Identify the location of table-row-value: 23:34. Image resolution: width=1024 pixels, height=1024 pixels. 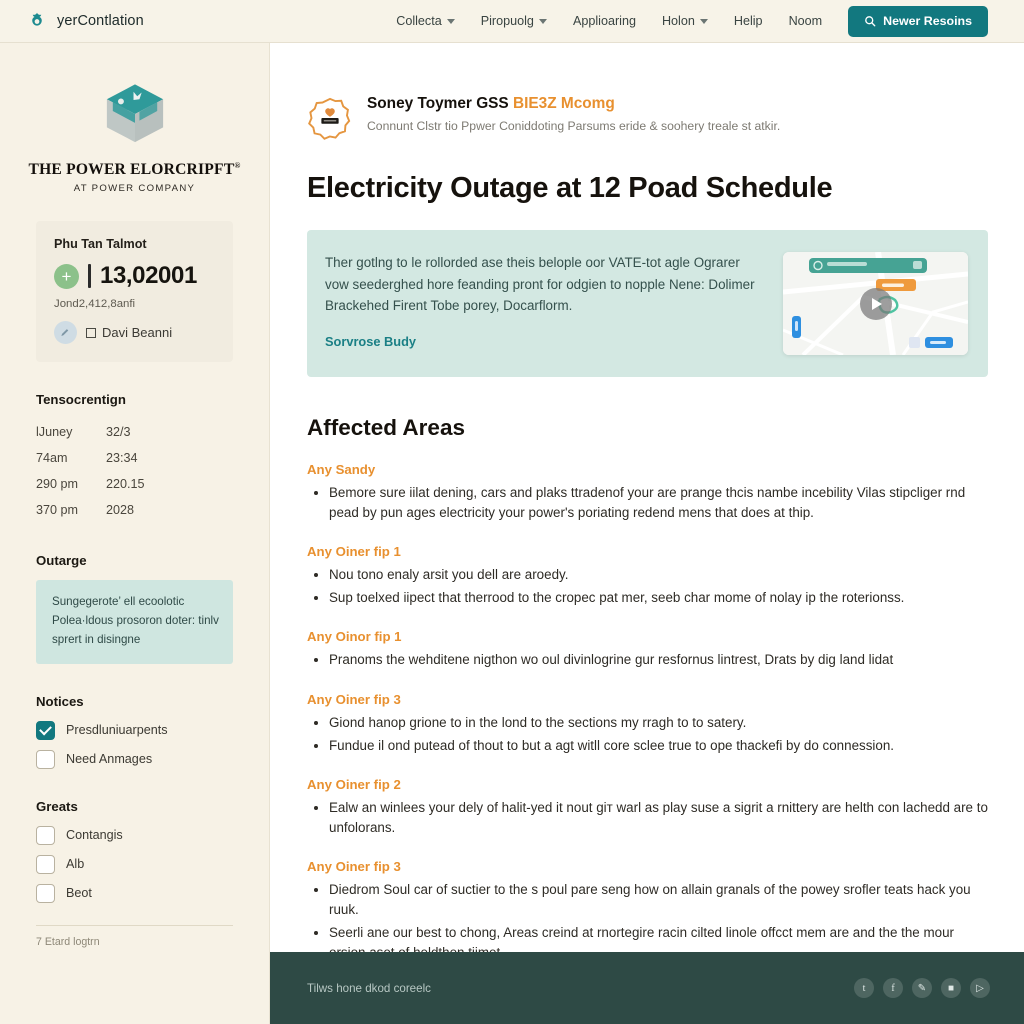
(122, 458).